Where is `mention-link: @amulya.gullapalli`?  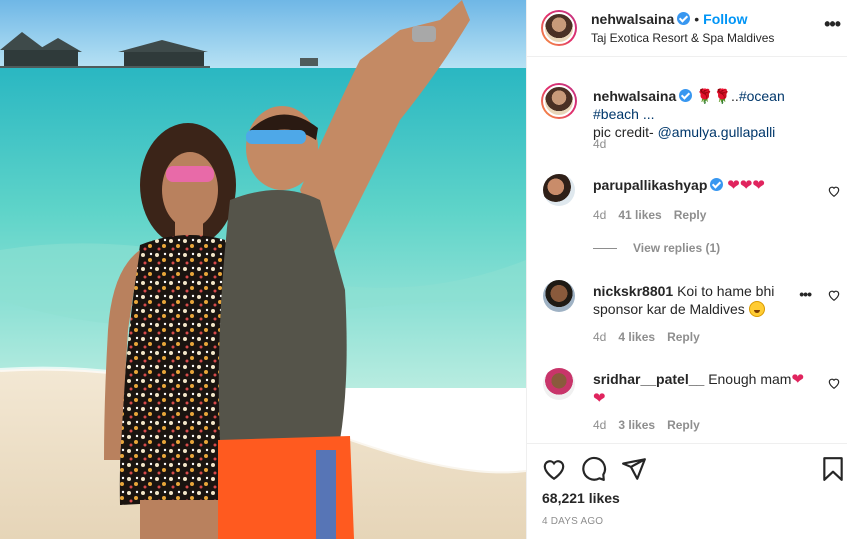 mention-link: @amulya.gullapalli is located at coordinates (717, 132).